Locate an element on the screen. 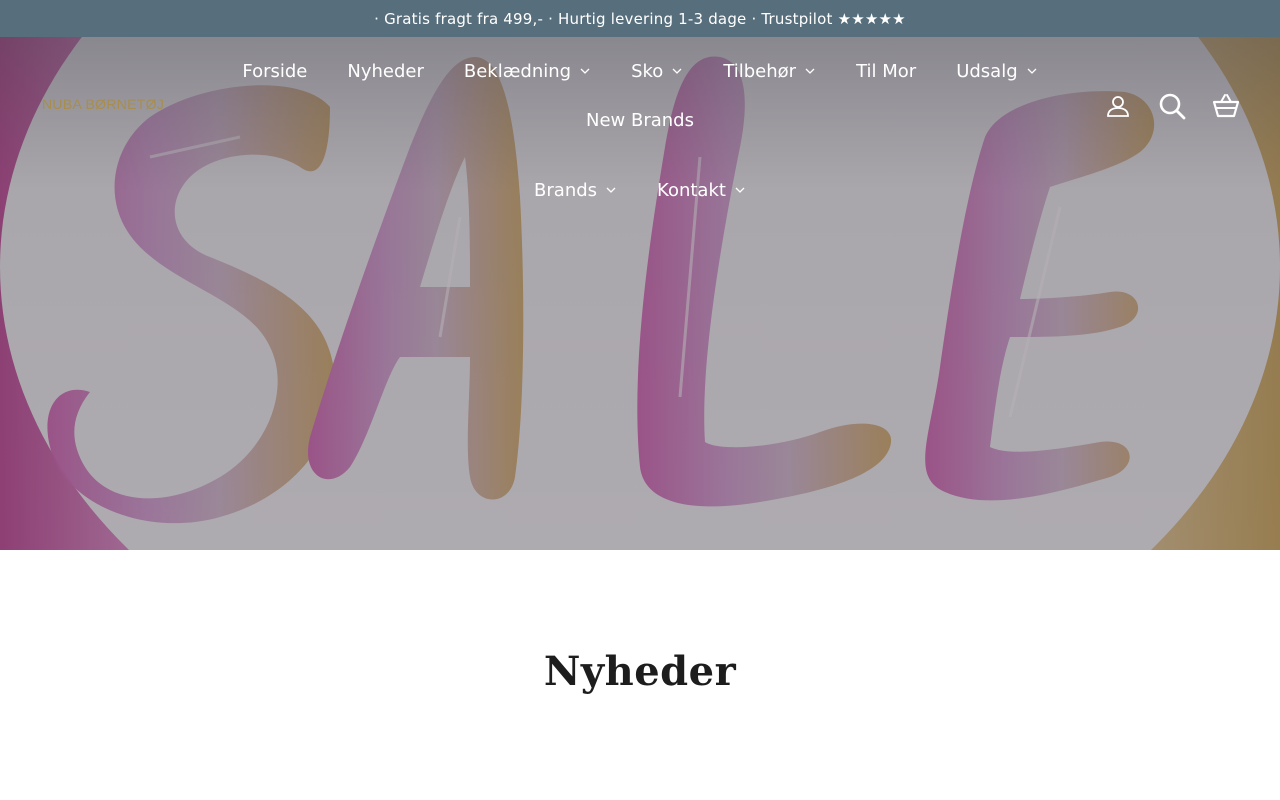 Image resolution: width=1280 pixels, height=800 pixels. nav-item-brands: Brands is located at coordinates (575, 190).